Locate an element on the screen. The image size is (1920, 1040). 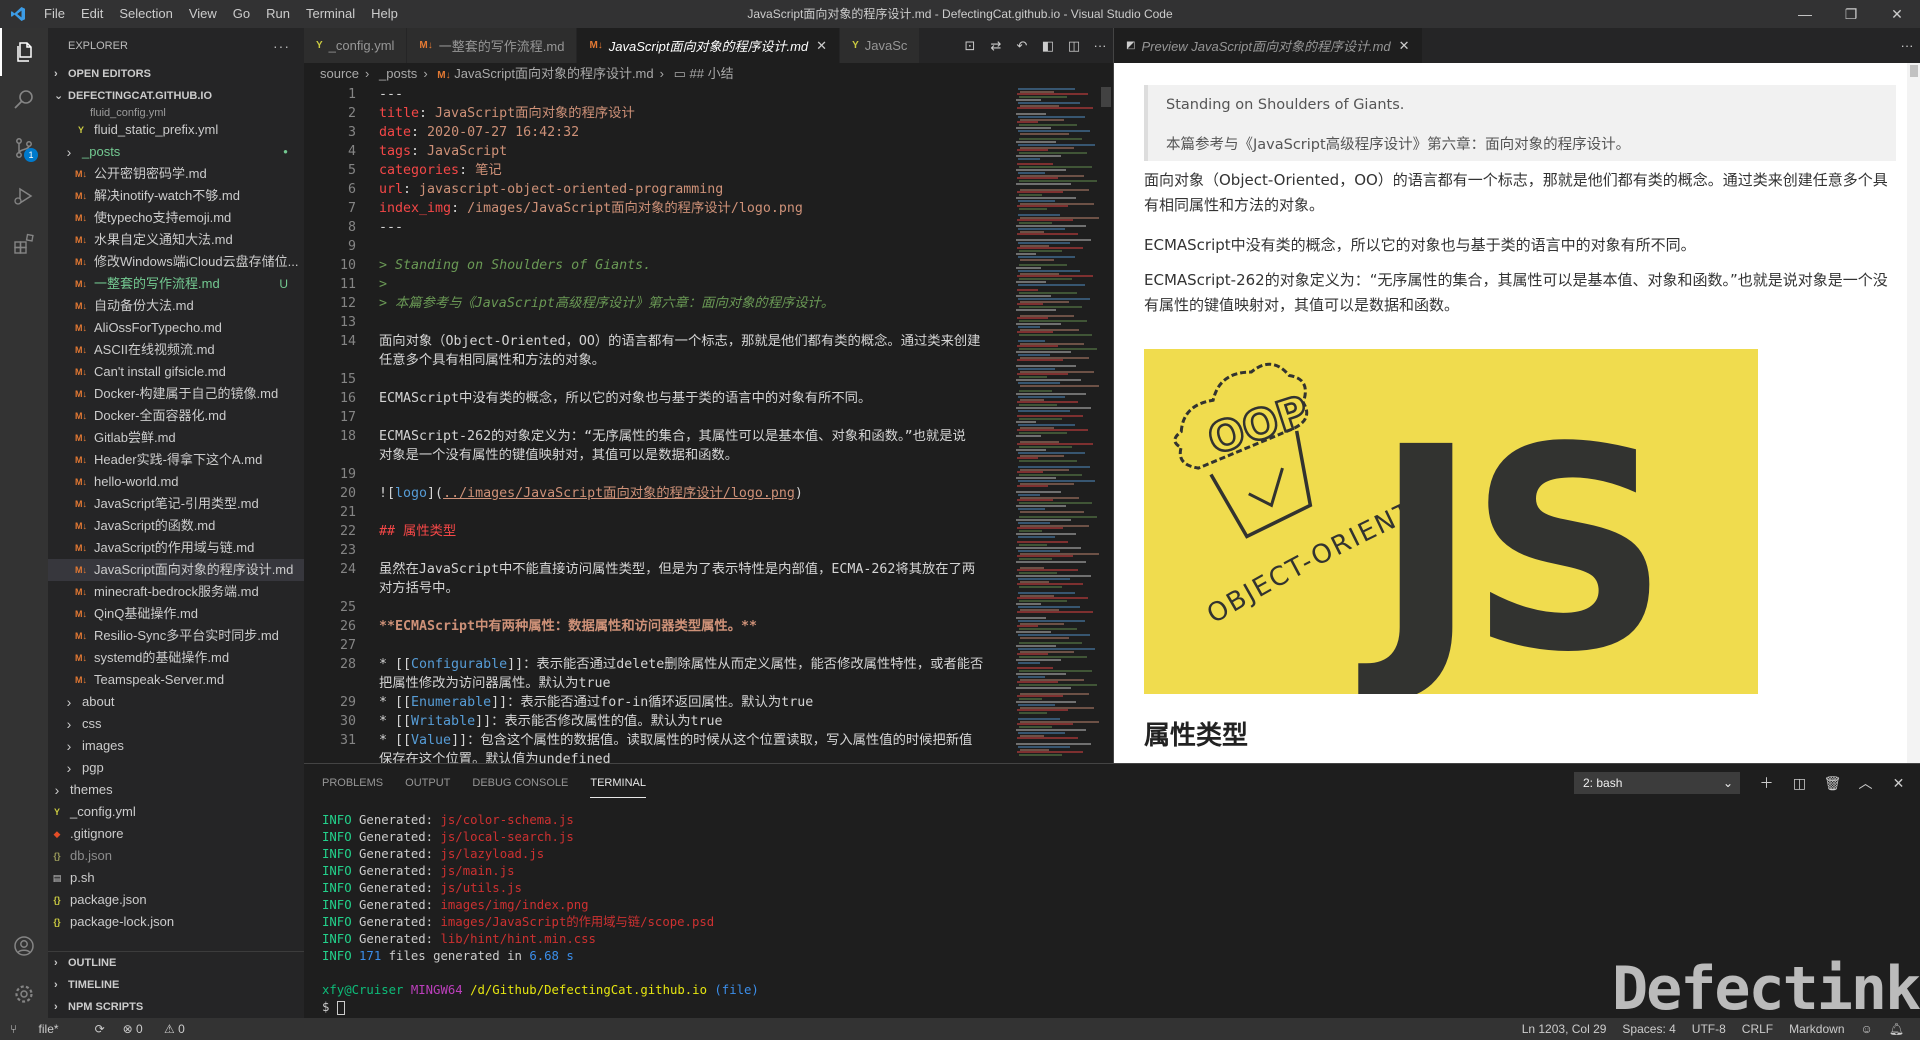
tree-file: M↓ AliOssForTypecho.md is located at coordinates (176, 328).